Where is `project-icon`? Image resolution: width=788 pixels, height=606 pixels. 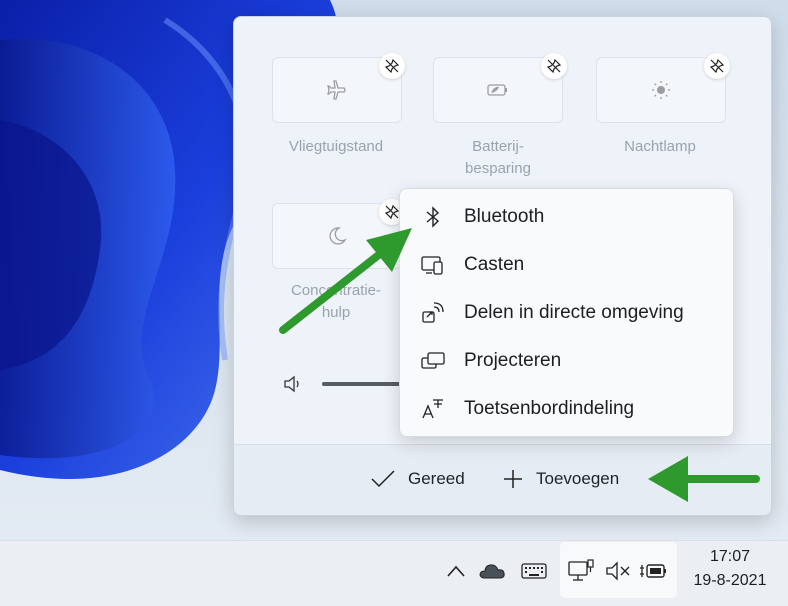 project-icon is located at coordinates (433, 360).